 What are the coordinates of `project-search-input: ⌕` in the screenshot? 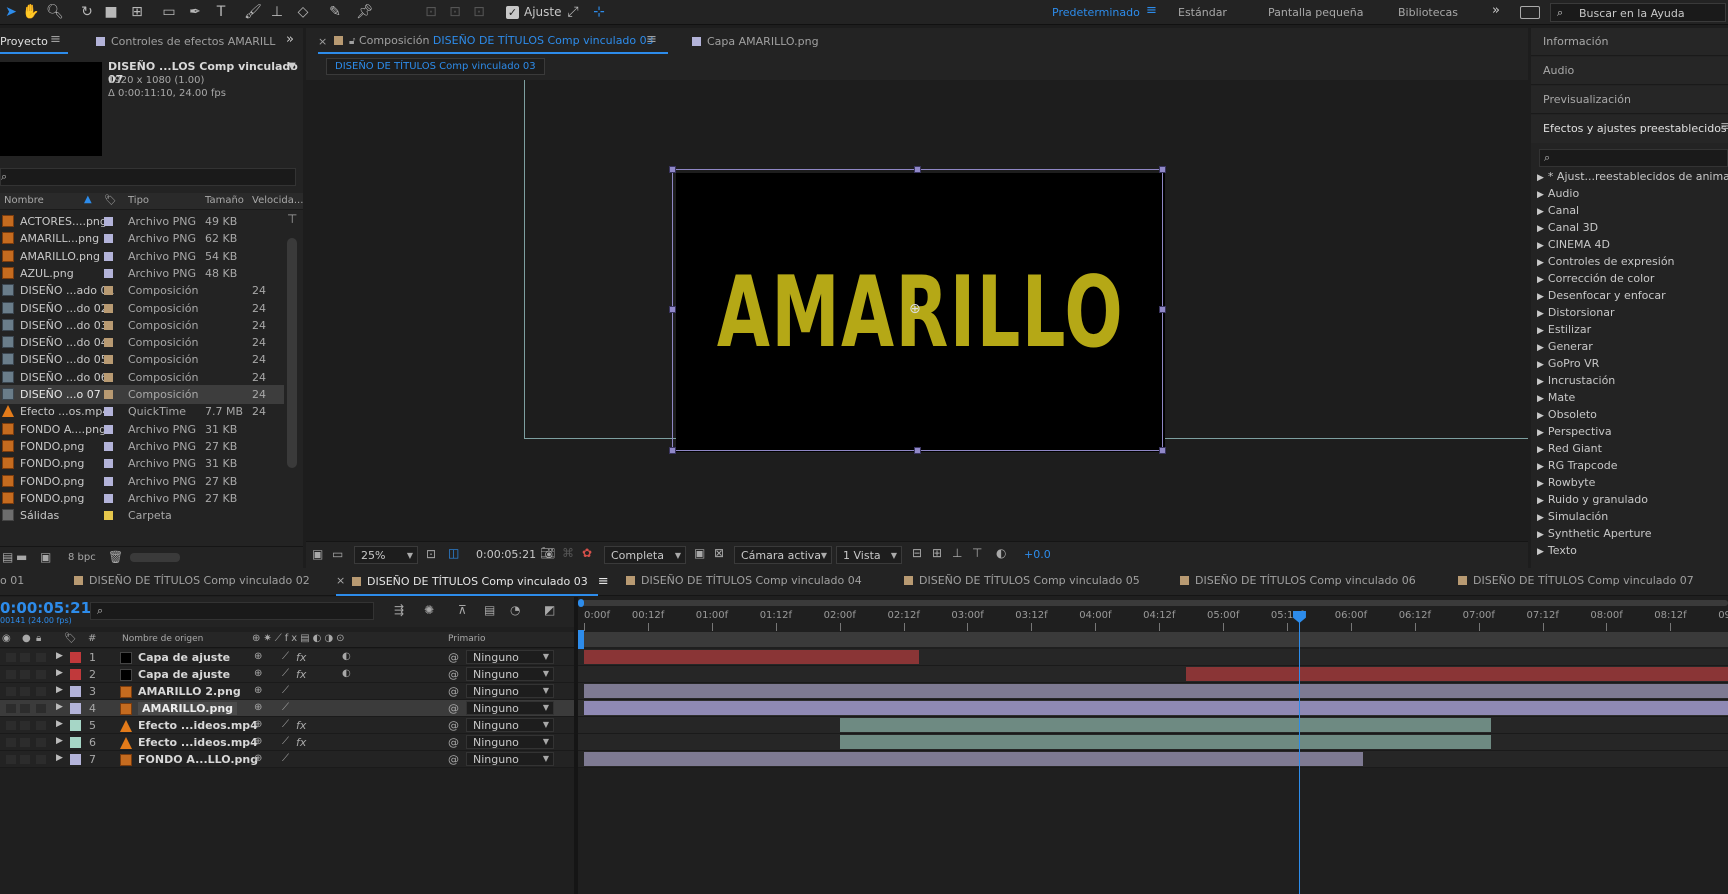 It's located at (148, 177).